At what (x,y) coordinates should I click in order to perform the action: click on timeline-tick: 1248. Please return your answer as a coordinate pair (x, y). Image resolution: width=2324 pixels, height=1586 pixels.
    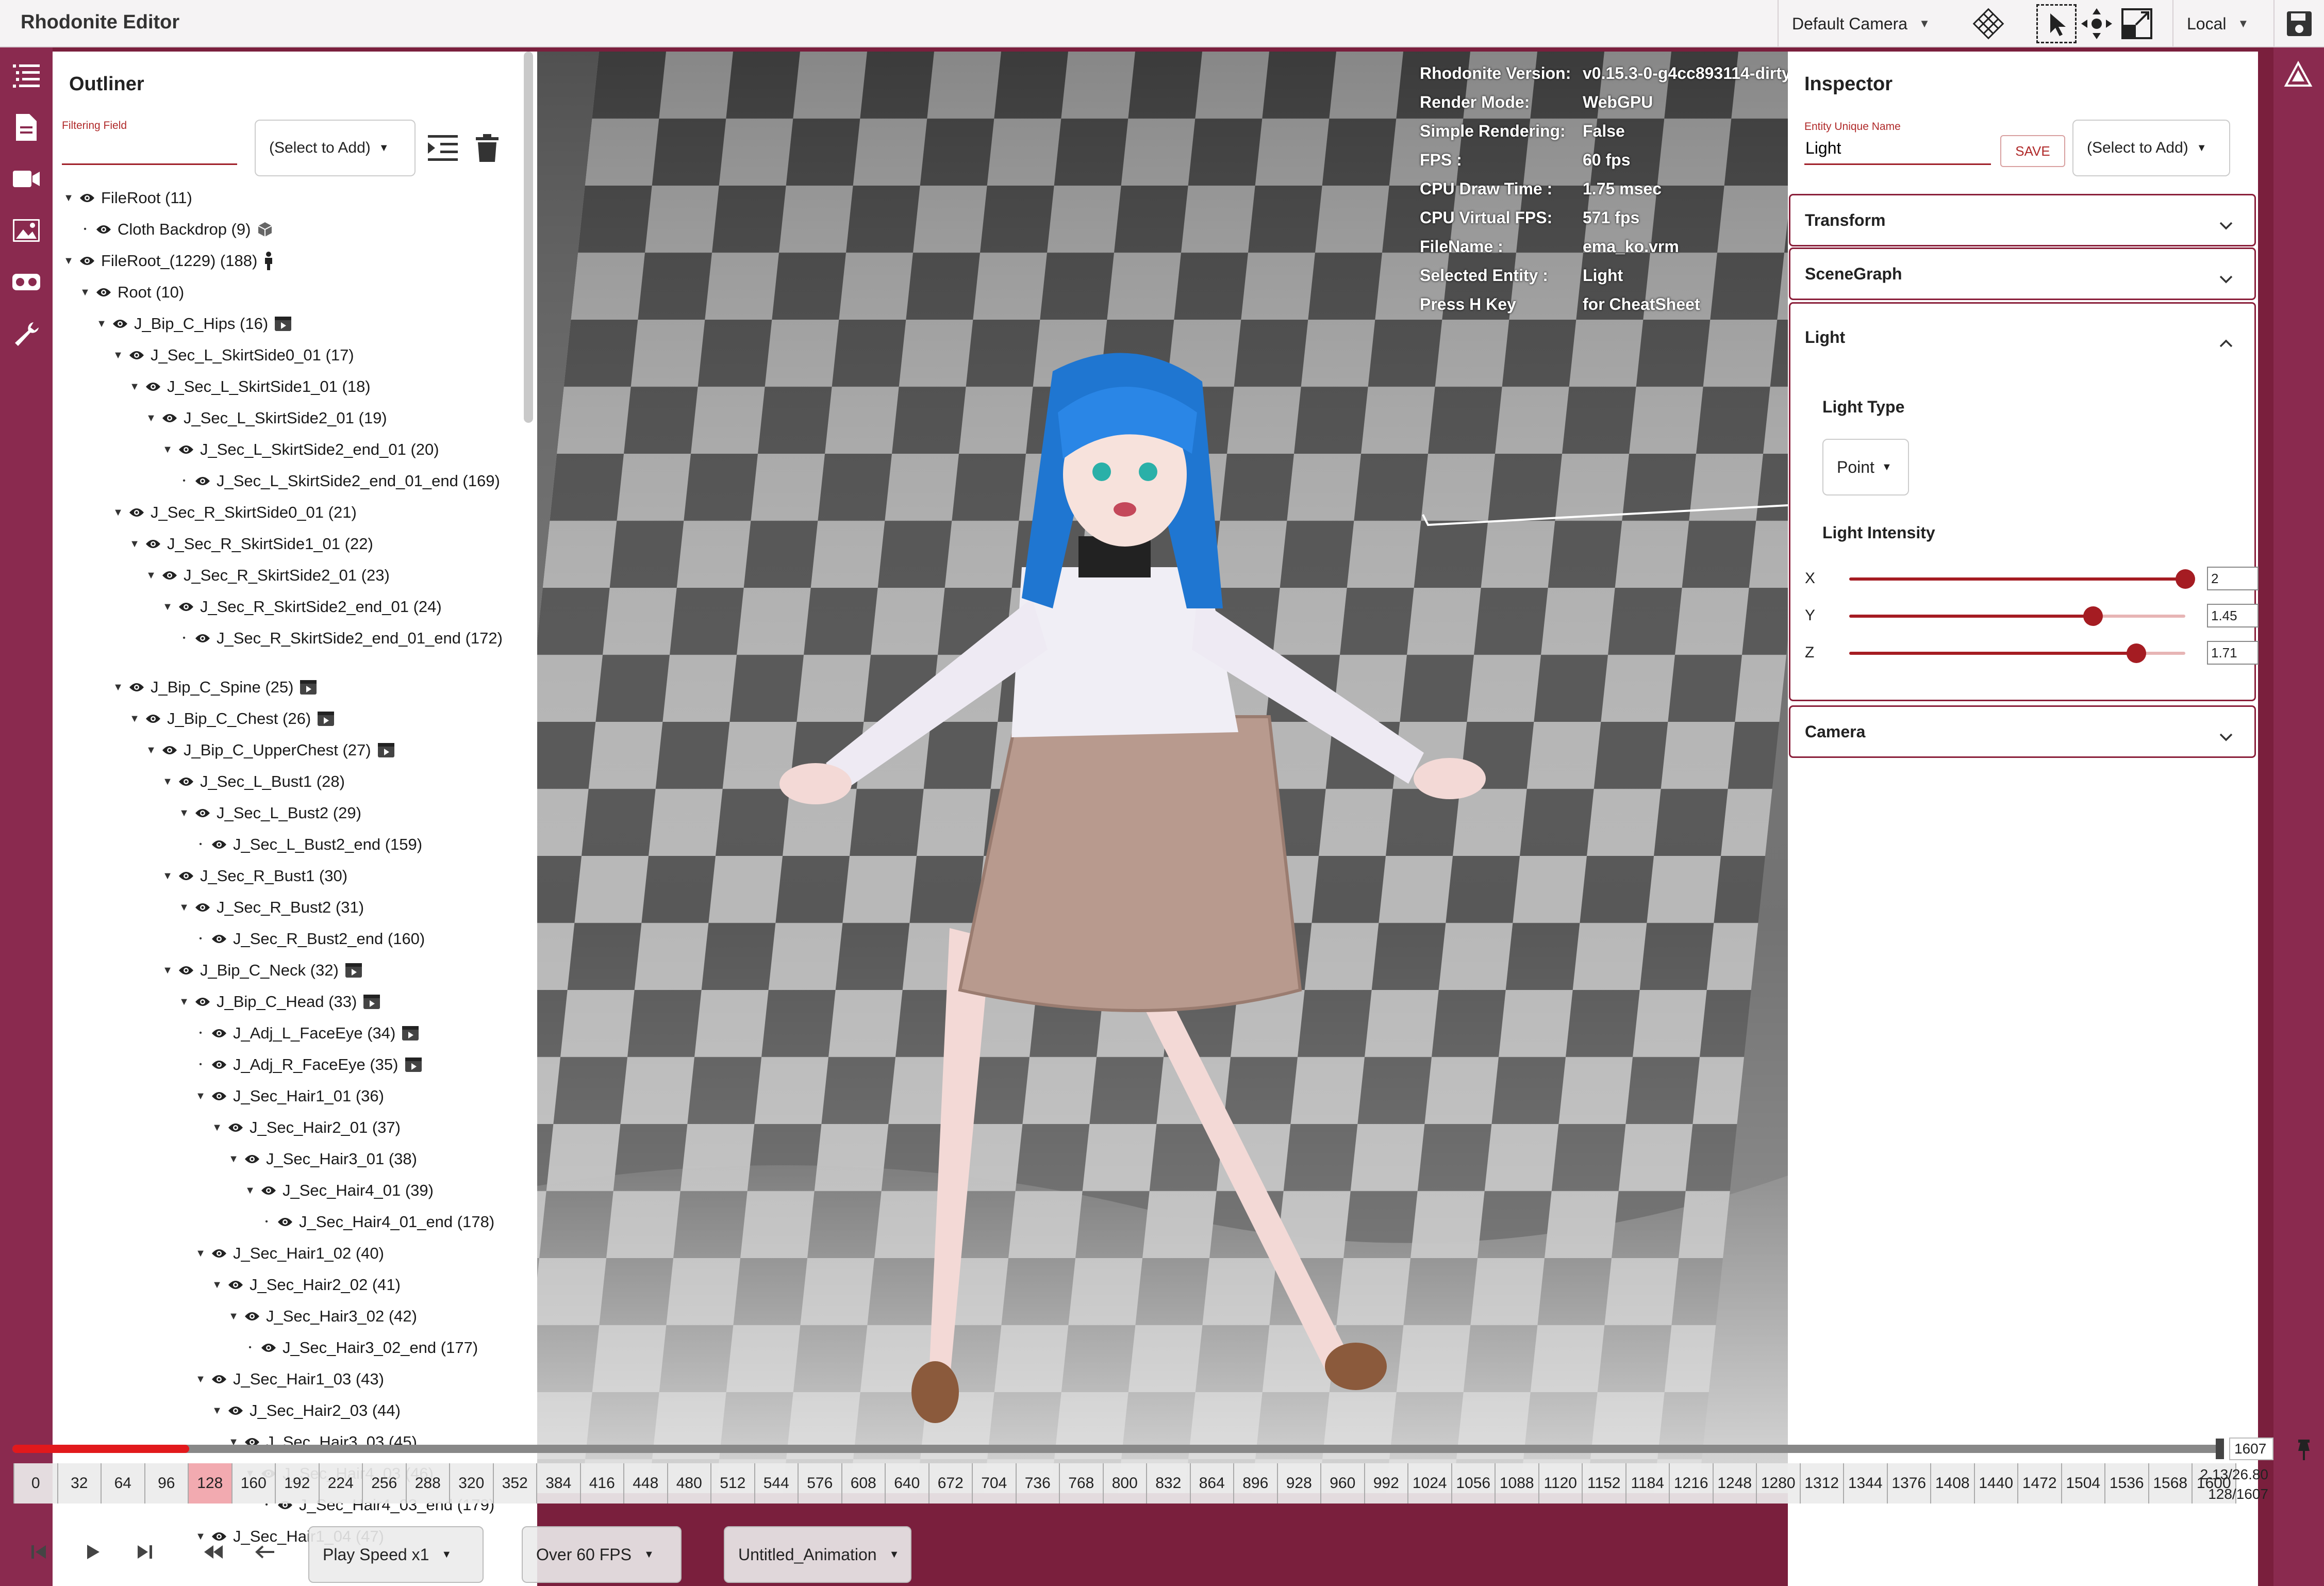
    Looking at the image, I should click on (1735, 1483).